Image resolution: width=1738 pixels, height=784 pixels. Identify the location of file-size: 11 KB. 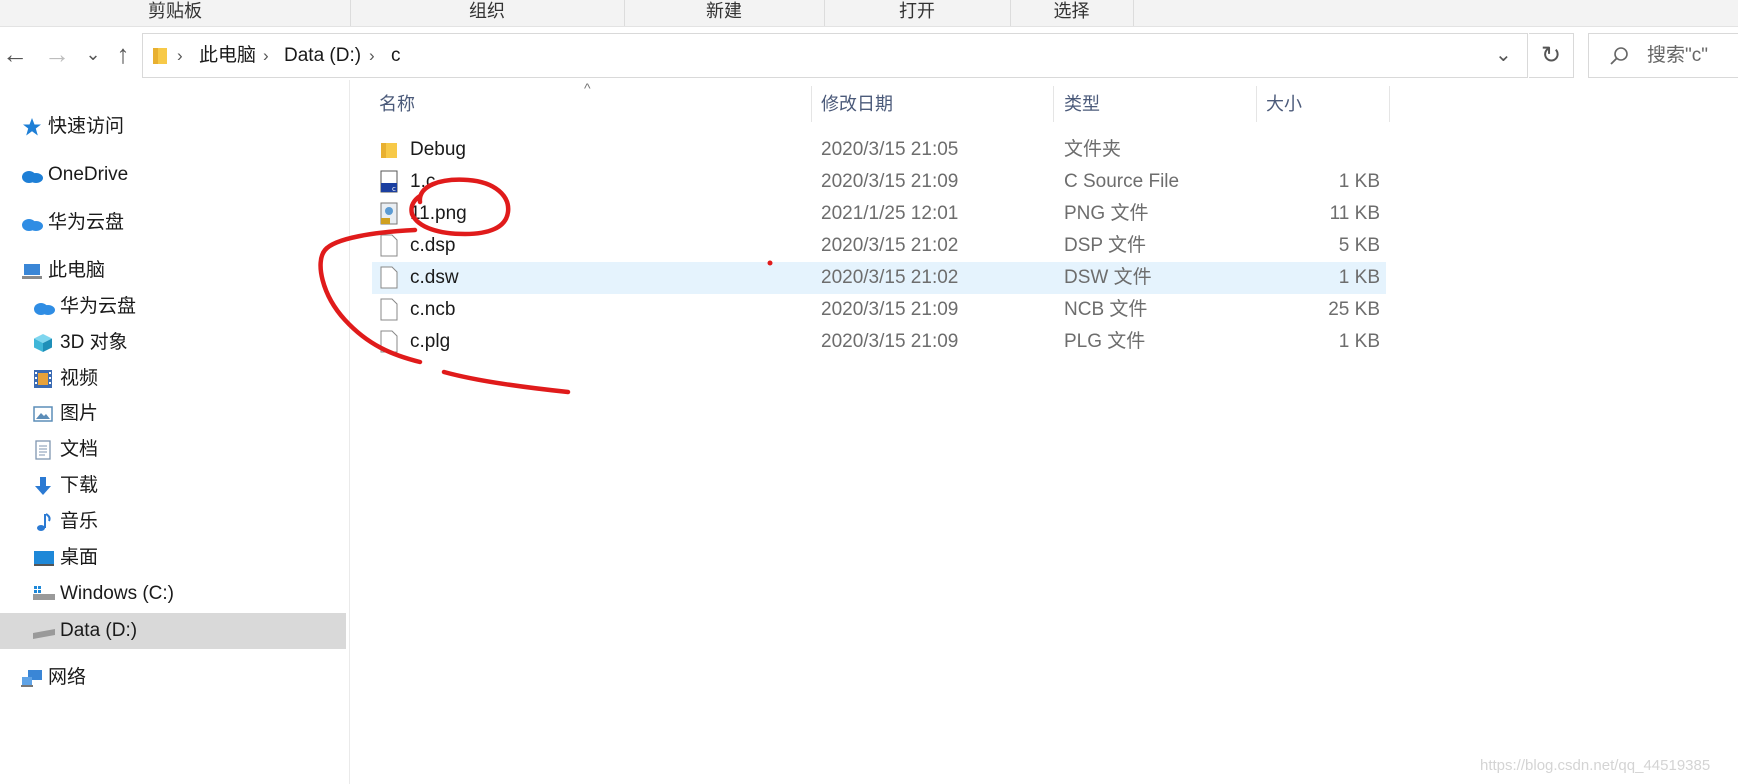
(1354, 213).